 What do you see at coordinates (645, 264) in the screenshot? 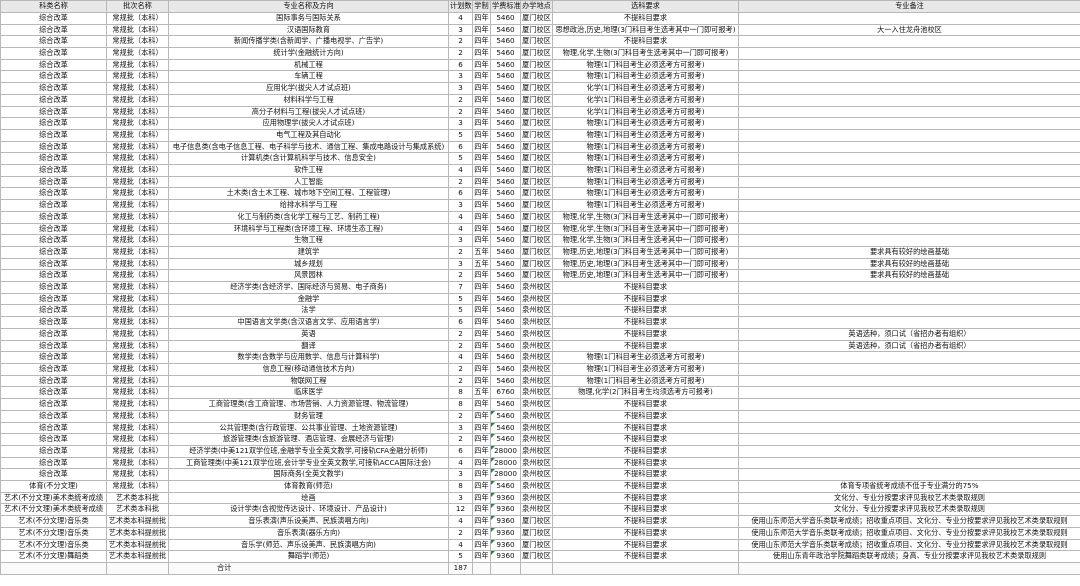
I see `subject-requirement-cell: 物理,历史,地理(3门科目考生选考其中一门即可报考)` at bounding box center [645, 264].